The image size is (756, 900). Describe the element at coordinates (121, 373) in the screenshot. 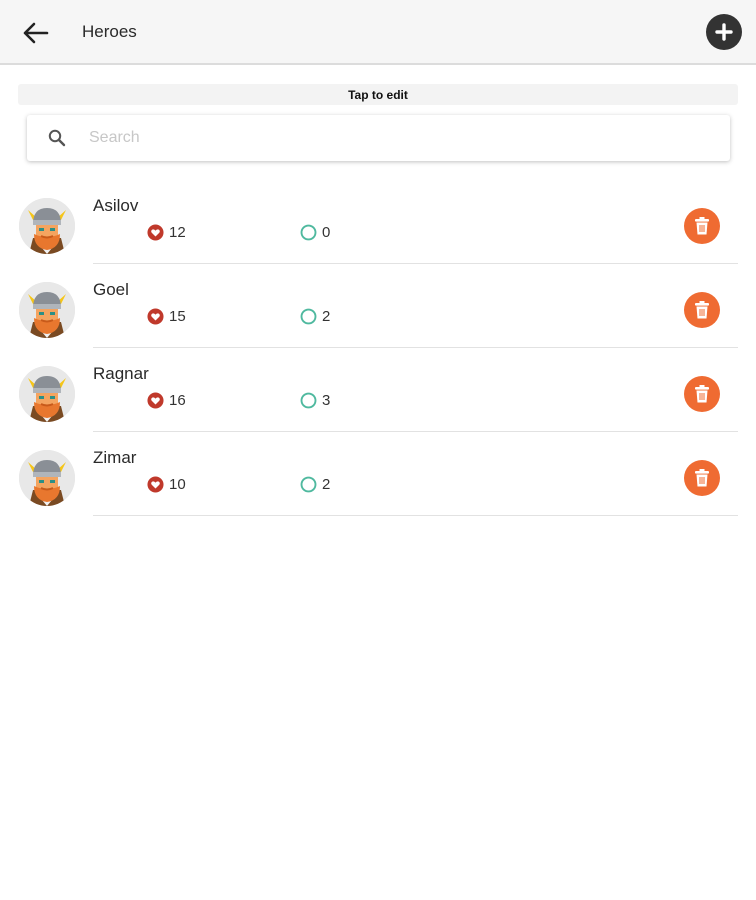

I see `hero-name: Ragnar` at that location.